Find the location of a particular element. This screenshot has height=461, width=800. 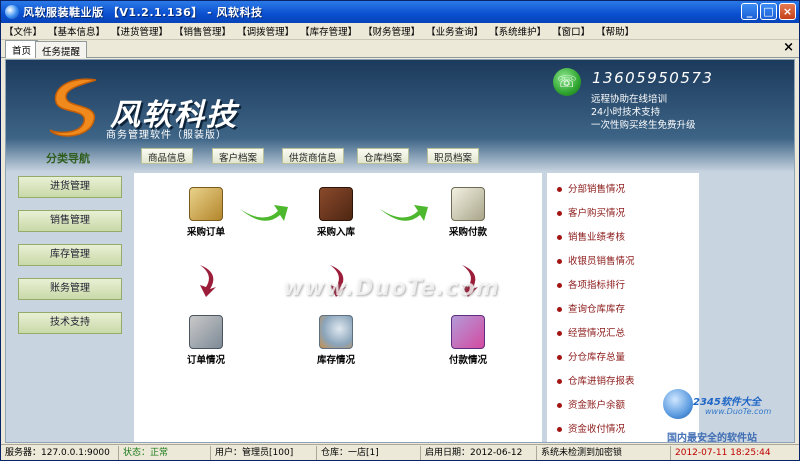

tab-bar: 首页 任务提醒 × is located at coordinates (400, 49).